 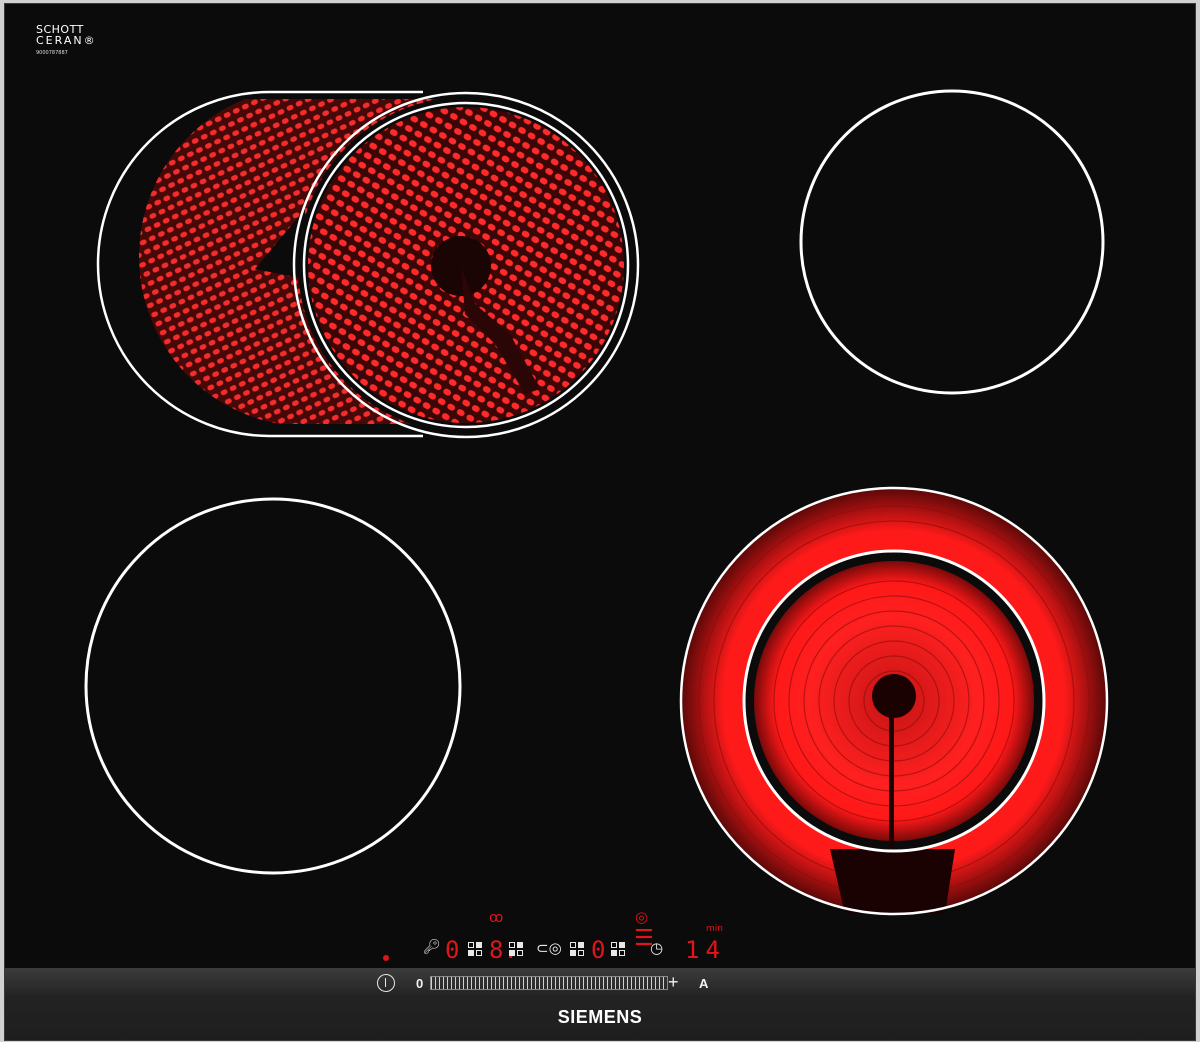 What do you see at coordinates (703, 983) in the screenshot?
I see `auto-button: A` at bounding box center [703, 983].